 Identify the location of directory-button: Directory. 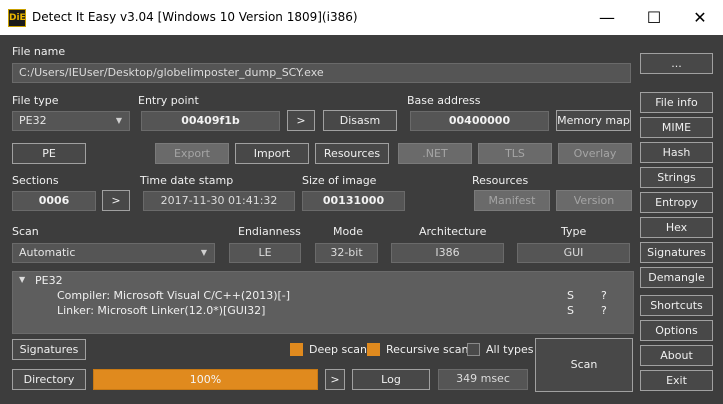
(49, 379).